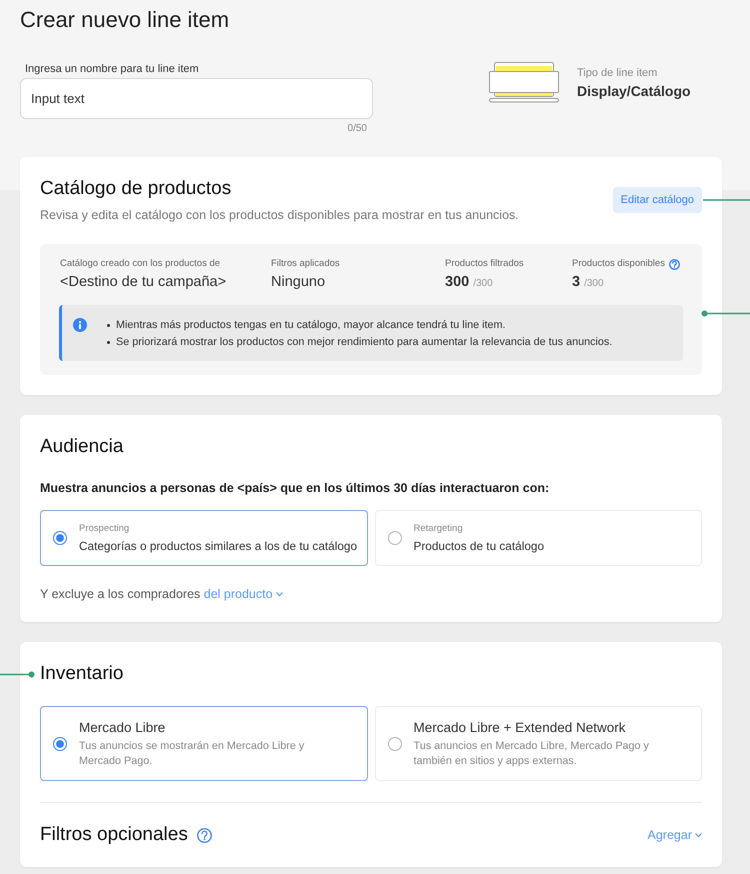  What do you see at coordinates (140, 264) in the screenshot?
I see `stat-label: Catálogo creado con los productos de` at bounding box center [140, 264].